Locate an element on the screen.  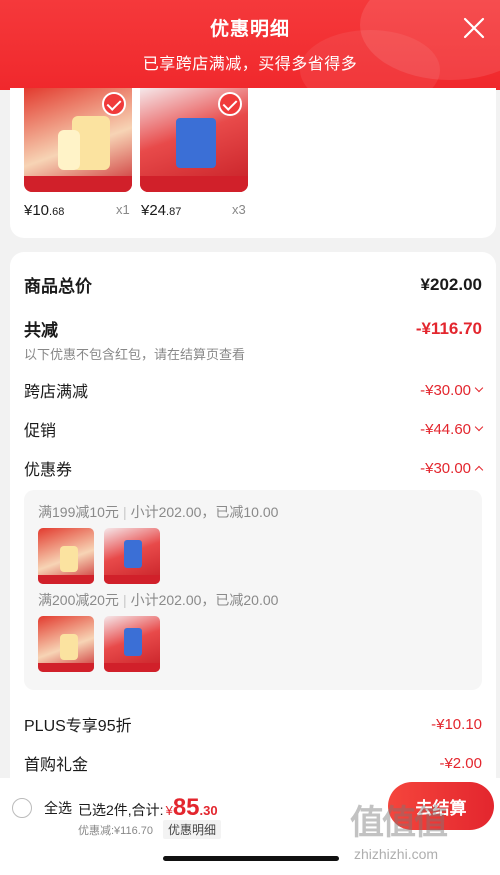
plus-discount-row: PLUS专享95折 -¥10.10 is located at coordinates (253, 724).